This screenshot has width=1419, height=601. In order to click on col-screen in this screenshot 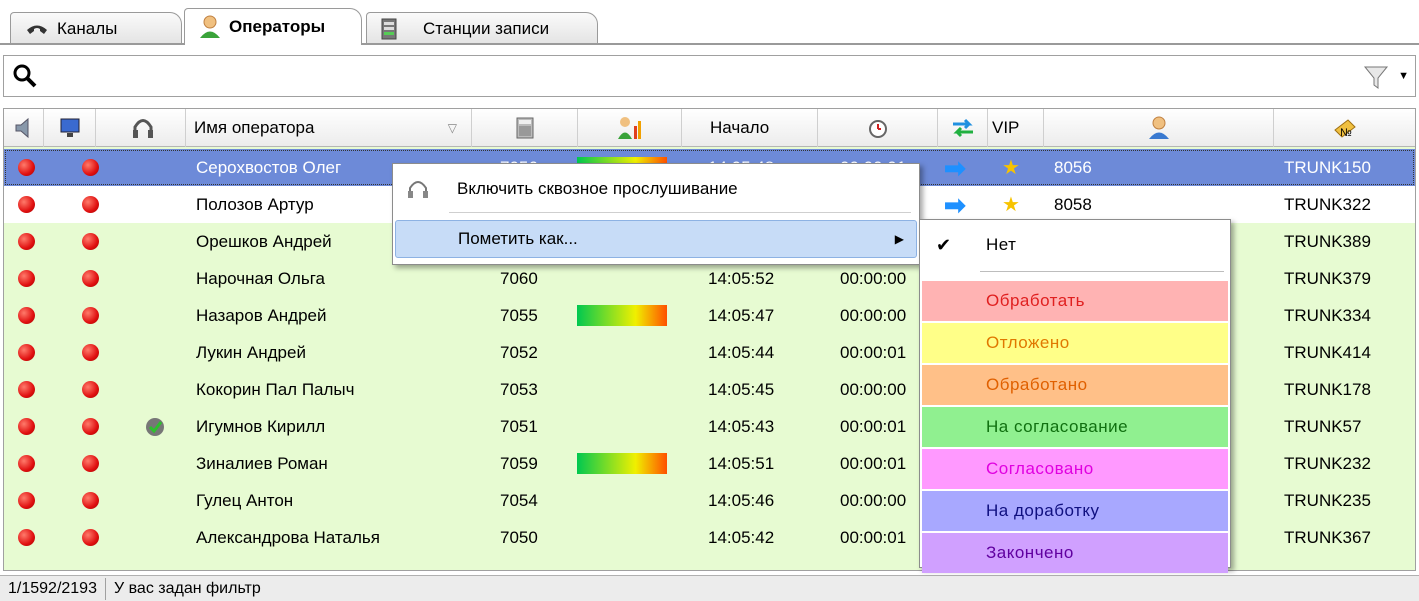, I will do `click(70, 128)`.